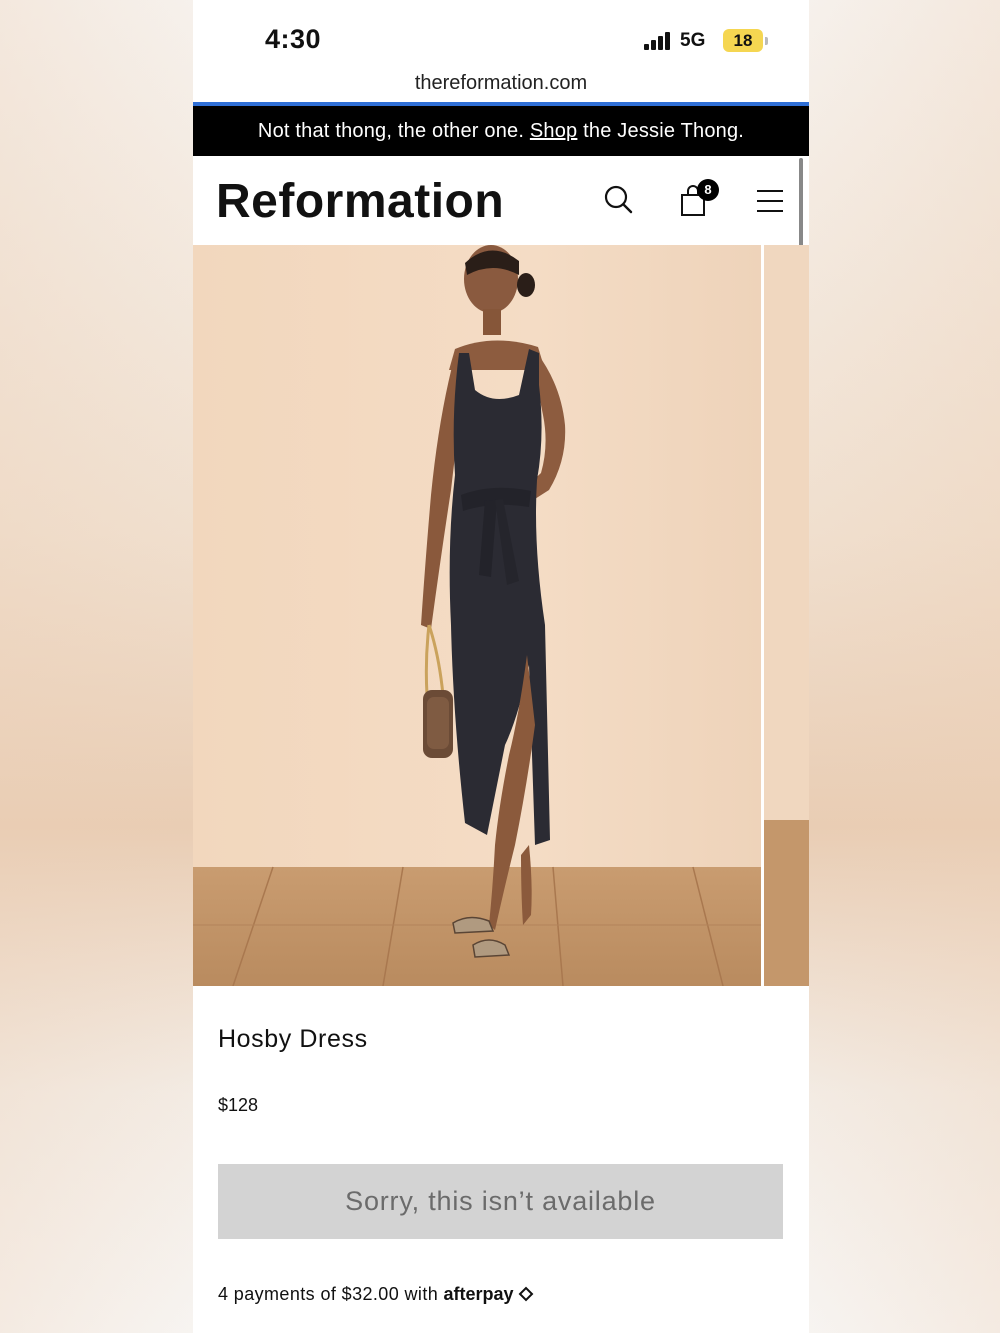 Image resolution: width=1000 pixels, height=1333 pixels. Describe the element at coordinates (501, 86) in the screenshot. I see `url-bar: thereformation.com` at that location.